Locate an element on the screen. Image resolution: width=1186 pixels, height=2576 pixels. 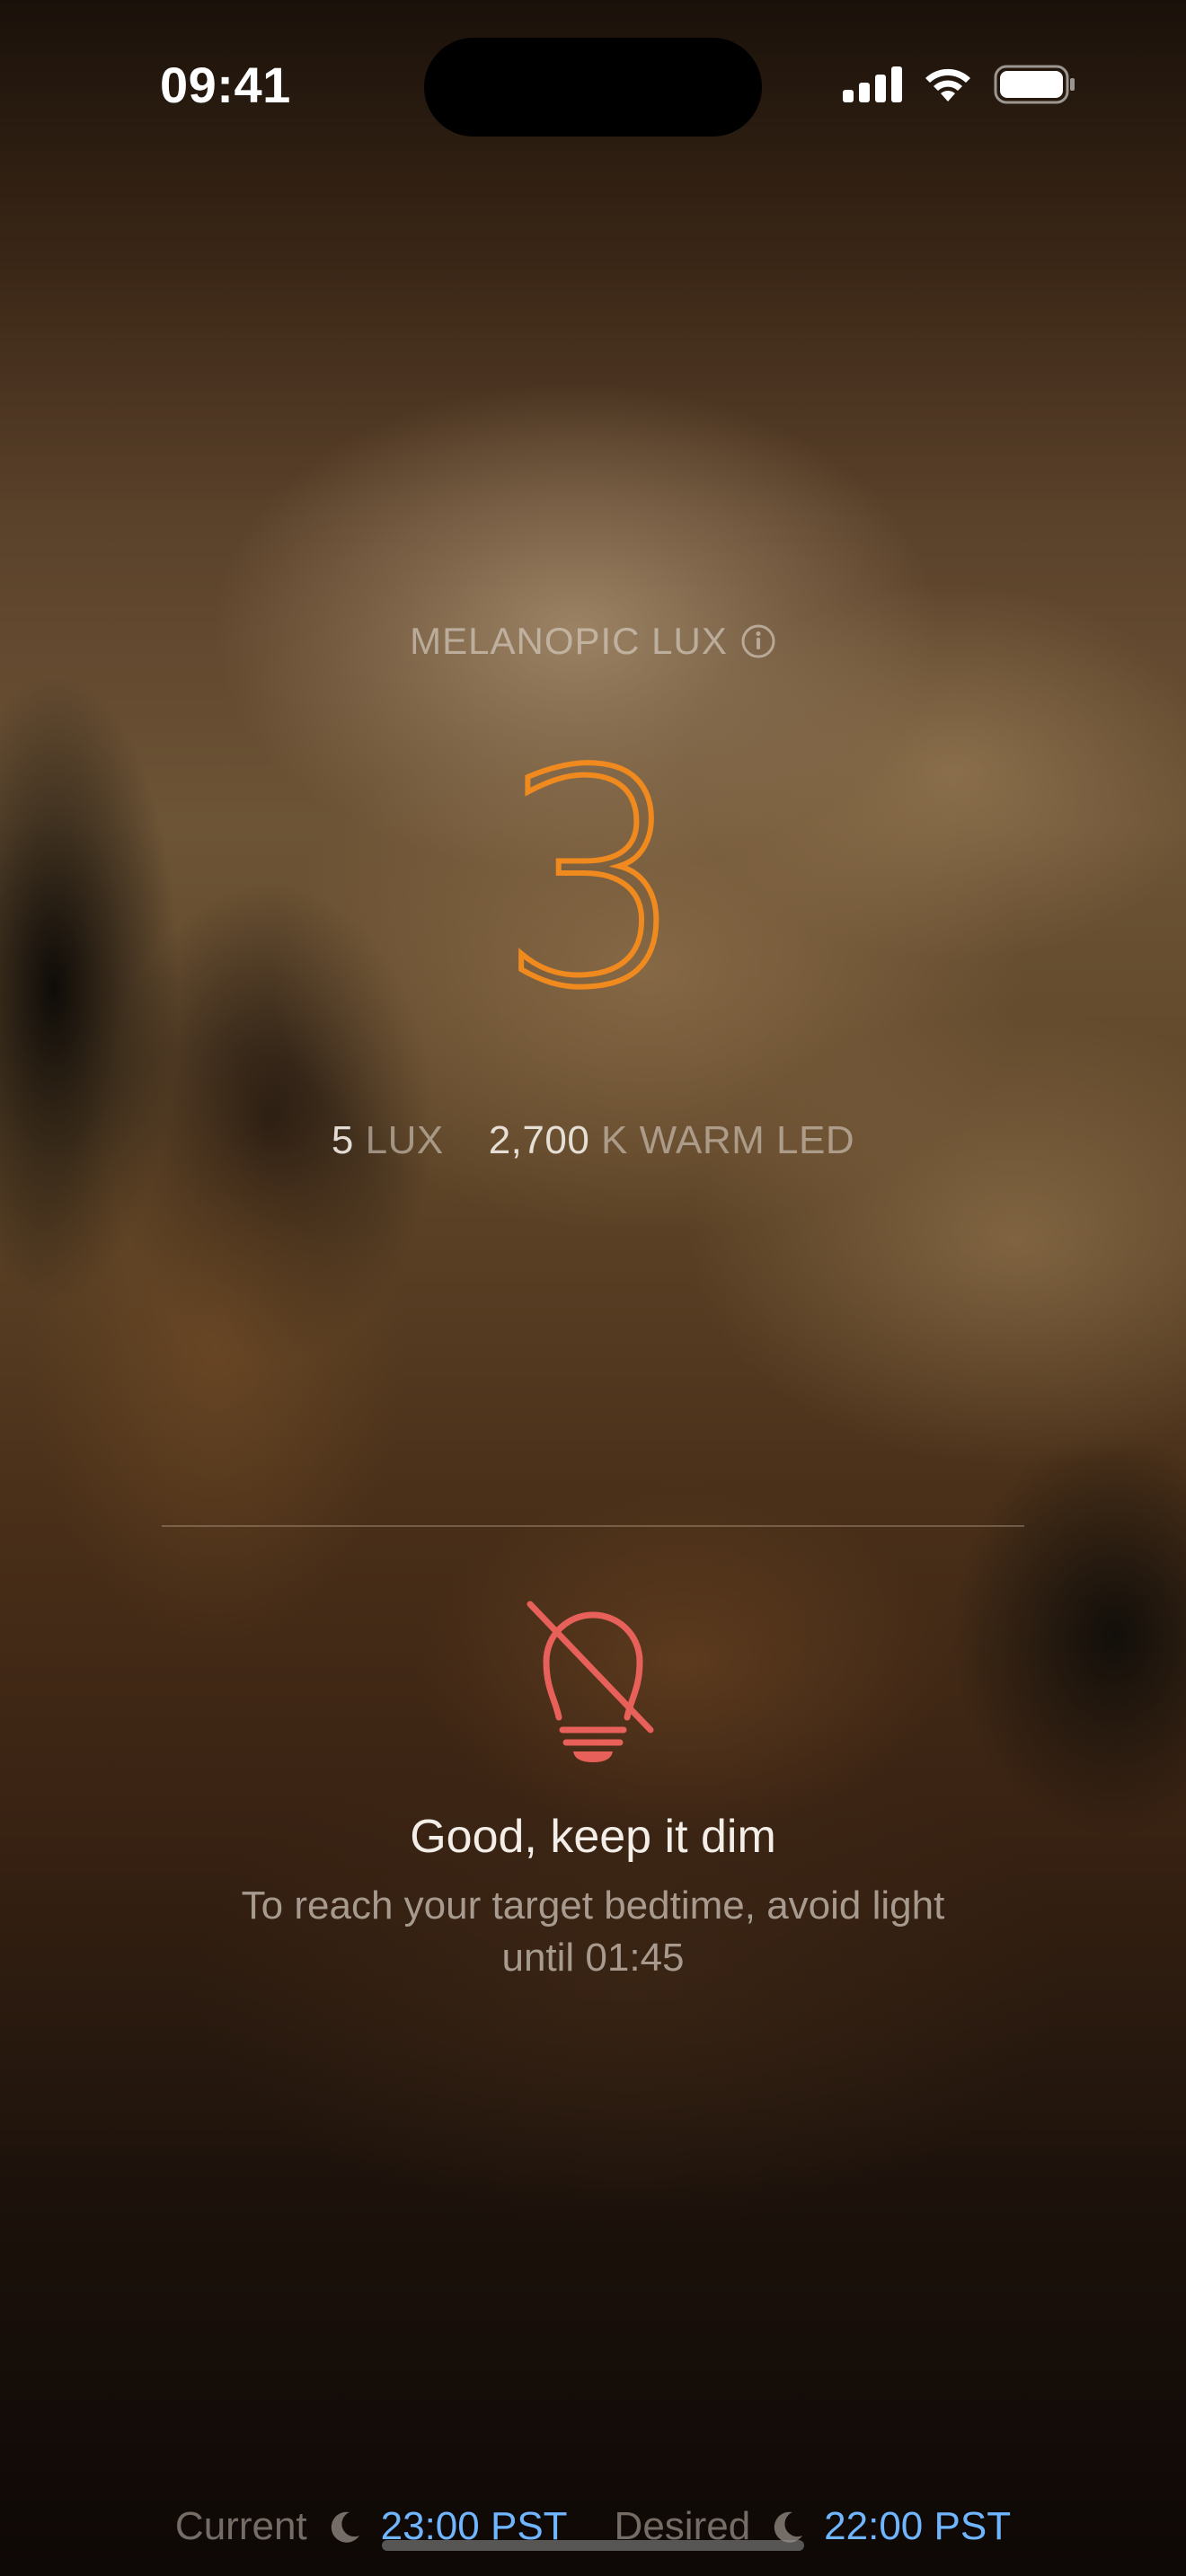
light-meta-row: 5 LUX 2,700 K WARM LED is located at coordinates (593, 1140).